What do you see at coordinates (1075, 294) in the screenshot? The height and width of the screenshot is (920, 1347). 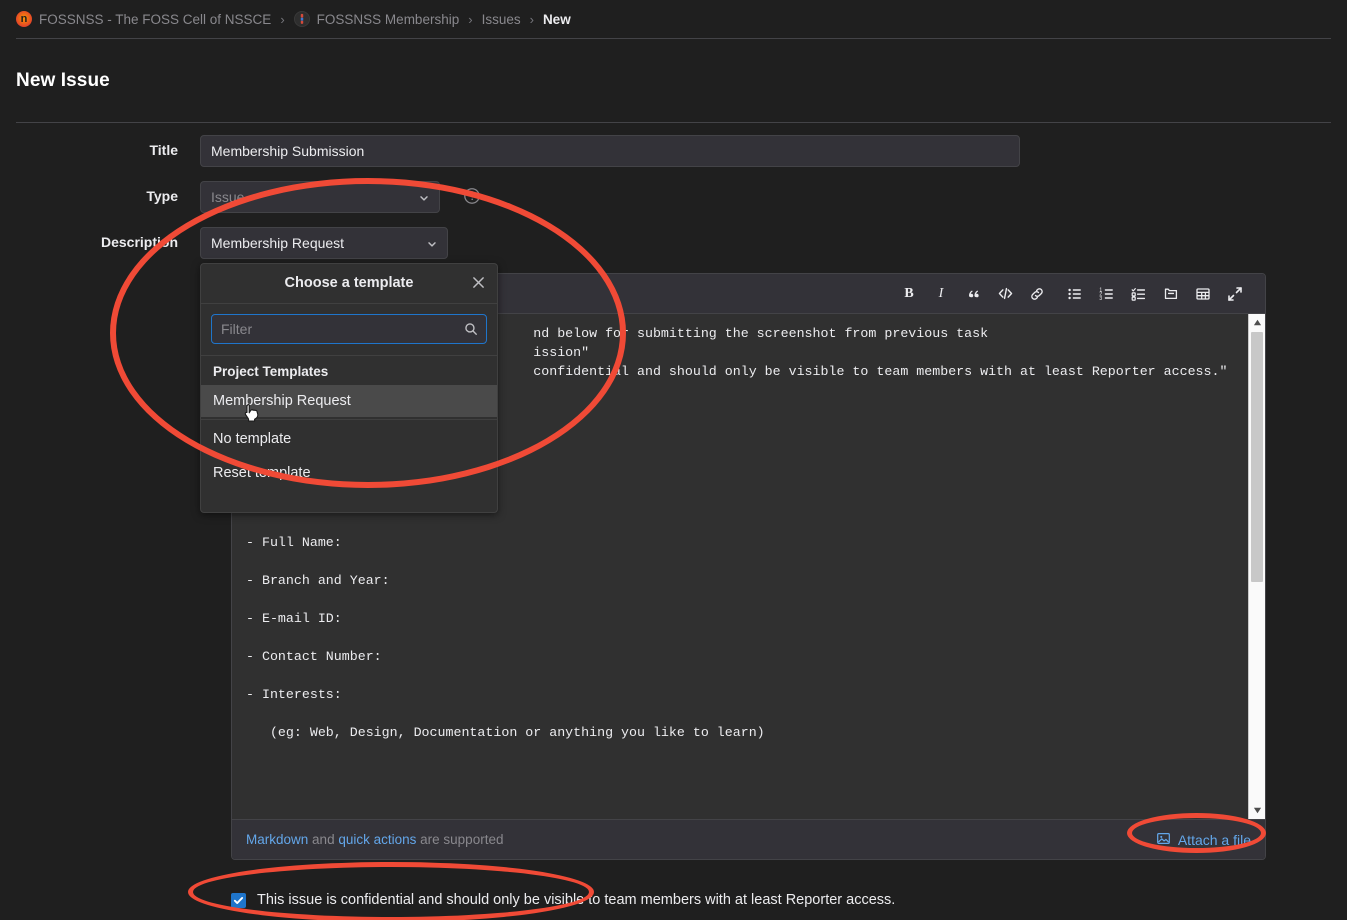 I see `bullet-list-icon` at bounding box center [1075, 294].